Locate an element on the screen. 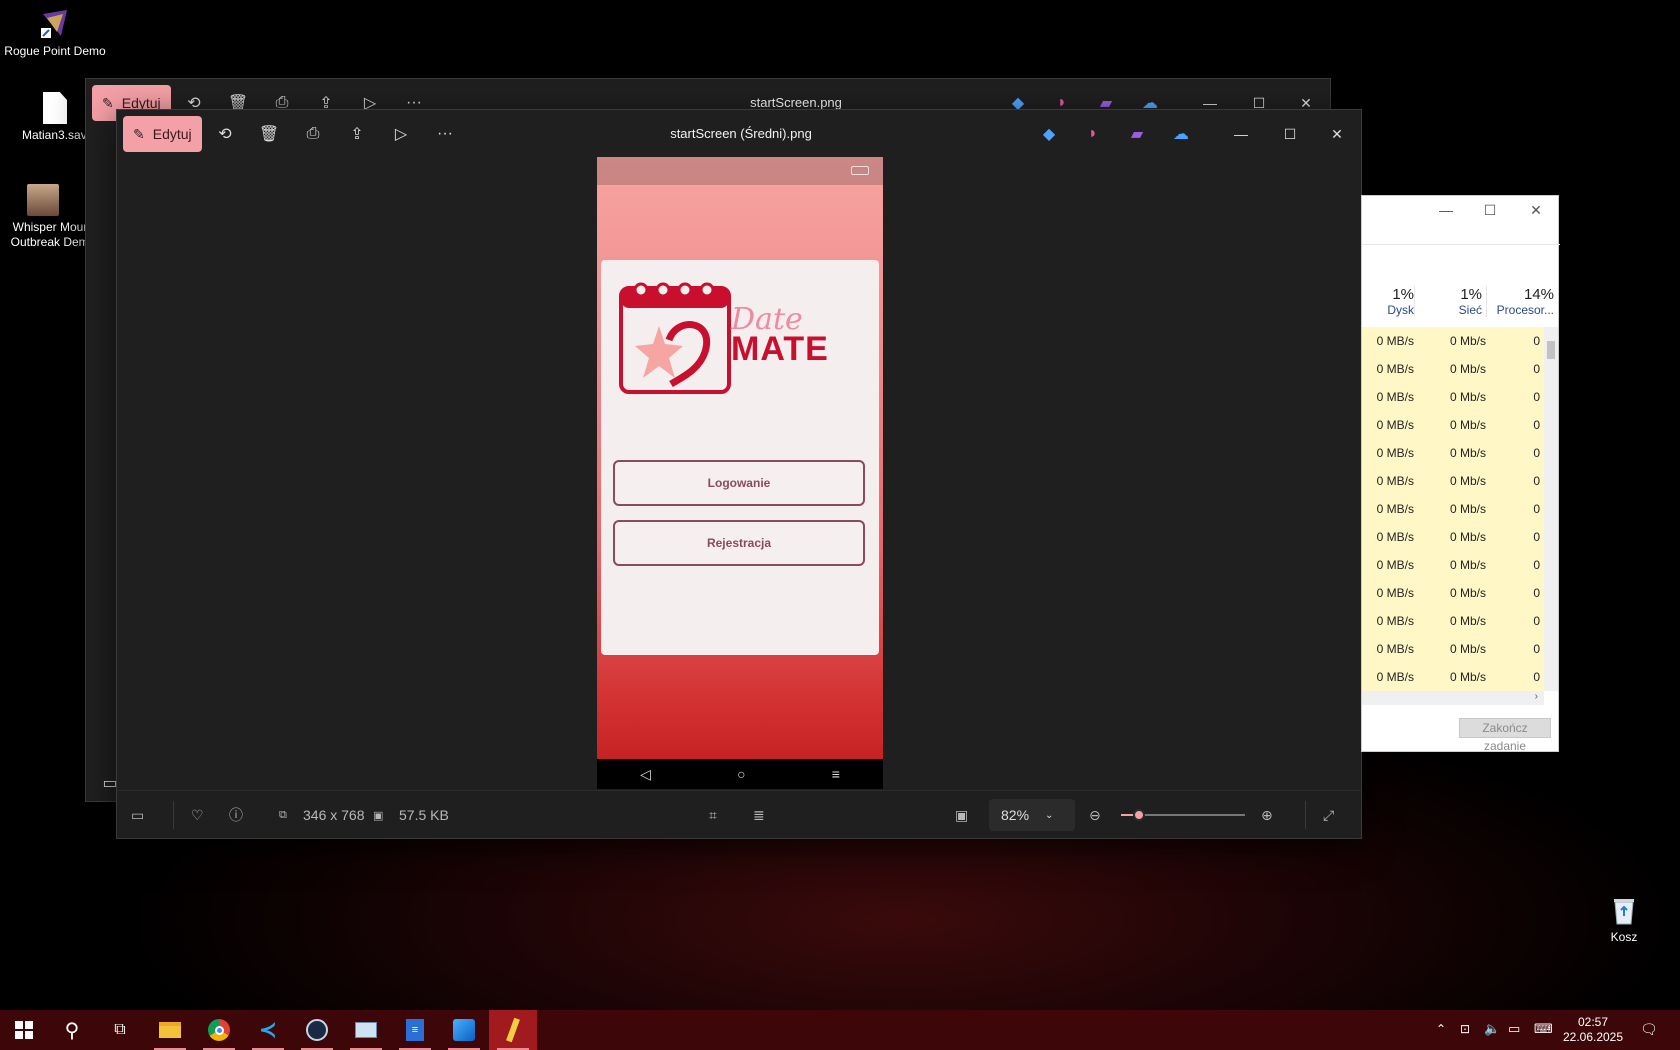 Image resolution: width=1680 pixels, height=1050 pixels. app-icon is located at coordinates (513, 1030).